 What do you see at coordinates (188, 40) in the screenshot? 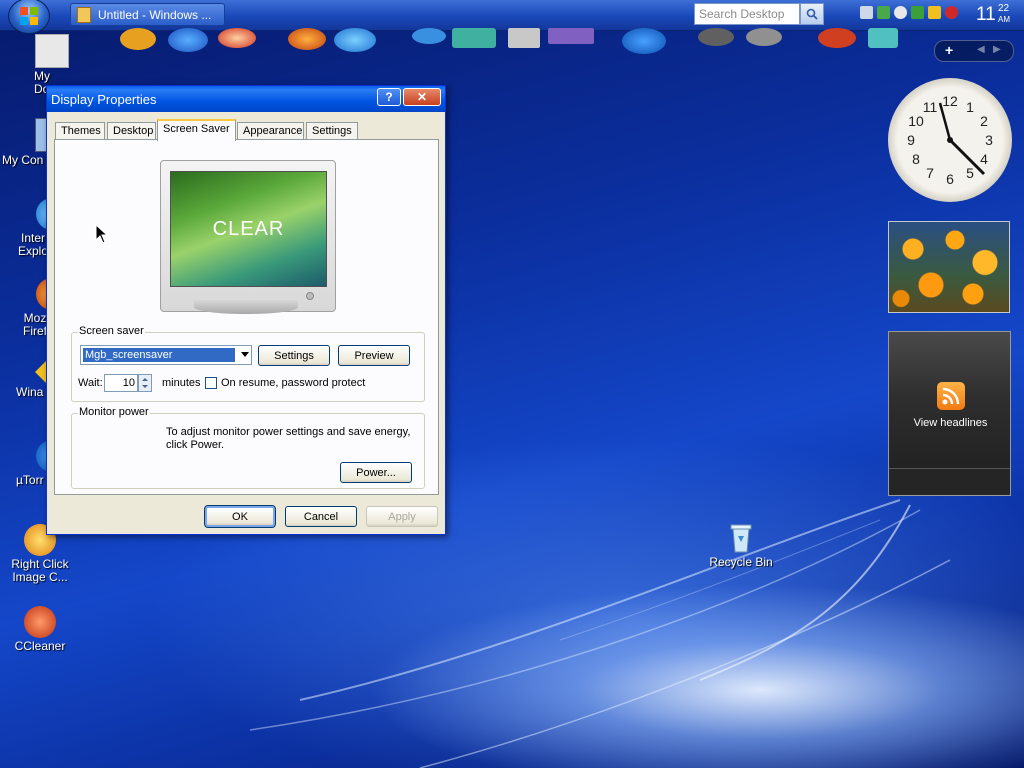
I see `dock-media-player-icon` at bounding box center [188, 40].